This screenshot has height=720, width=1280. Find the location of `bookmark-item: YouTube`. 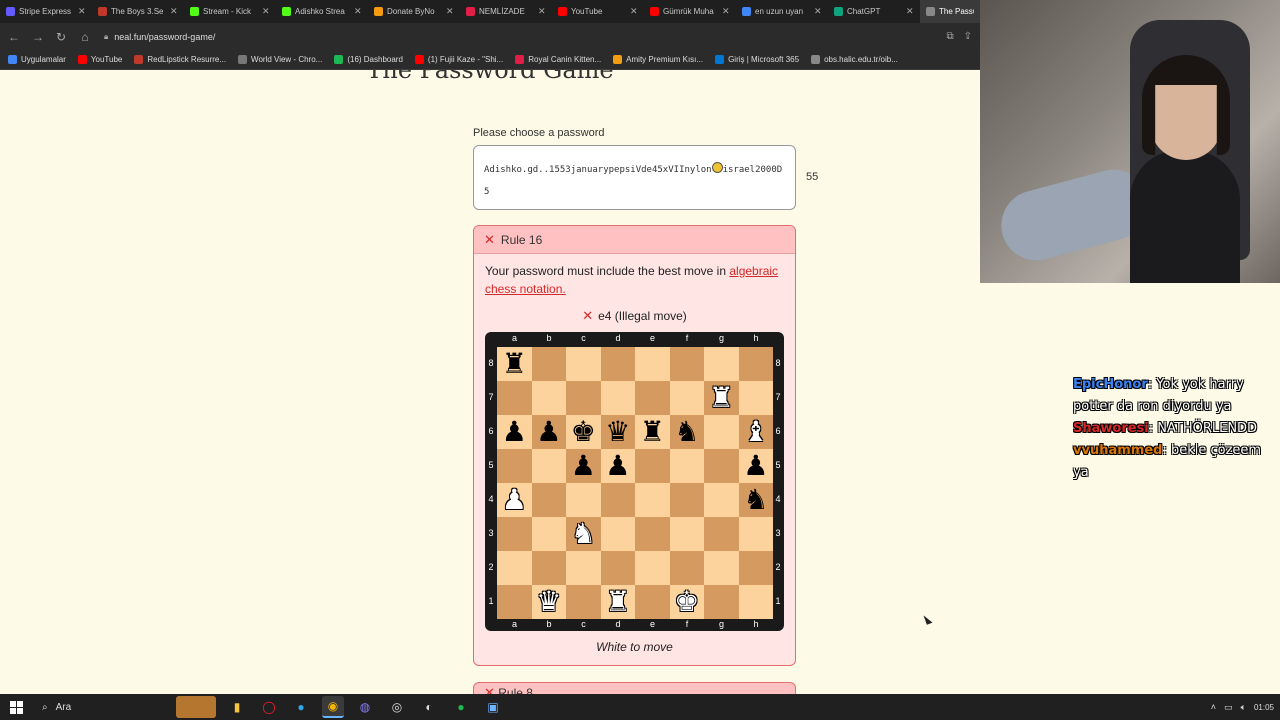

bookmark-item: YouTube is located at coordinates (100, 59).